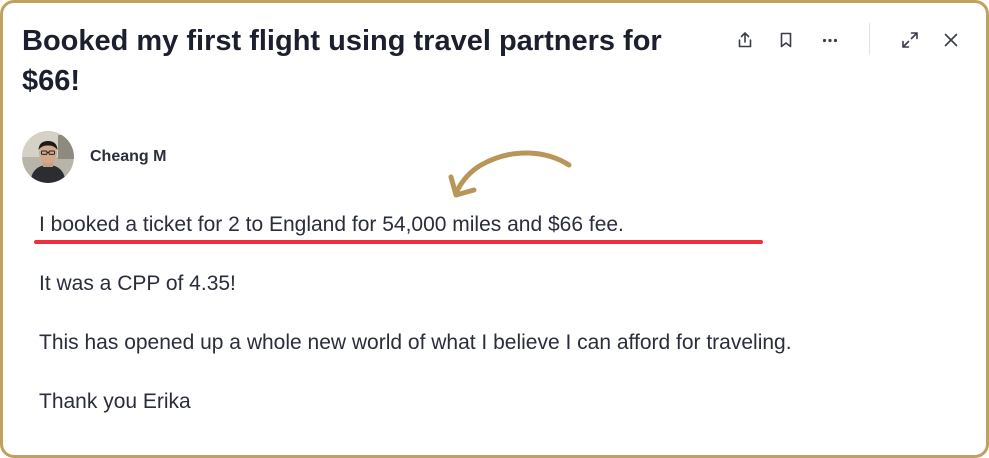  I want to click on close-icon, so click(951, 40).